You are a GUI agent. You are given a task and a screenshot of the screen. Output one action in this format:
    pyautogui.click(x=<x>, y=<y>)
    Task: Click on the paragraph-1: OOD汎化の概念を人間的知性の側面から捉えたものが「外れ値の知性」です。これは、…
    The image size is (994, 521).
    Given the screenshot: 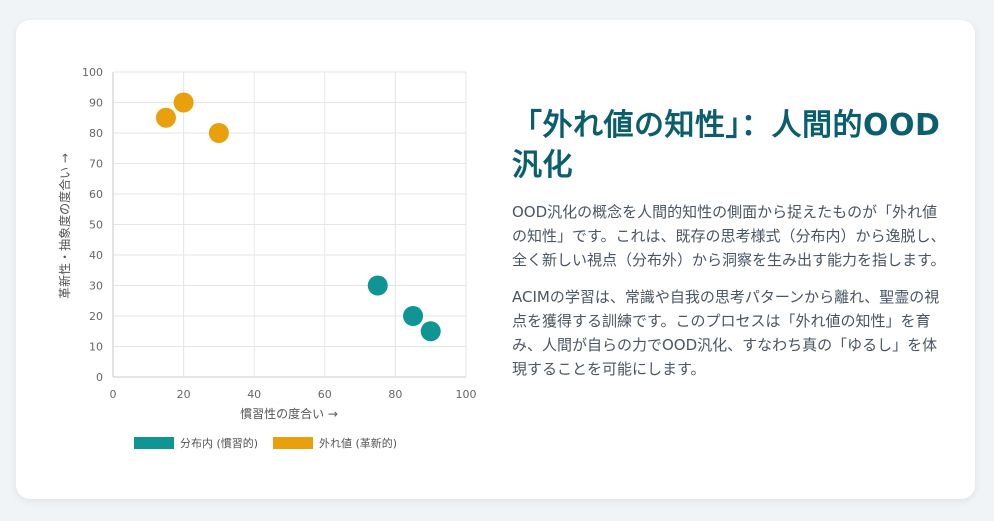 What is the action you would take?
    pyautogui.click(x=729, y=236)
    